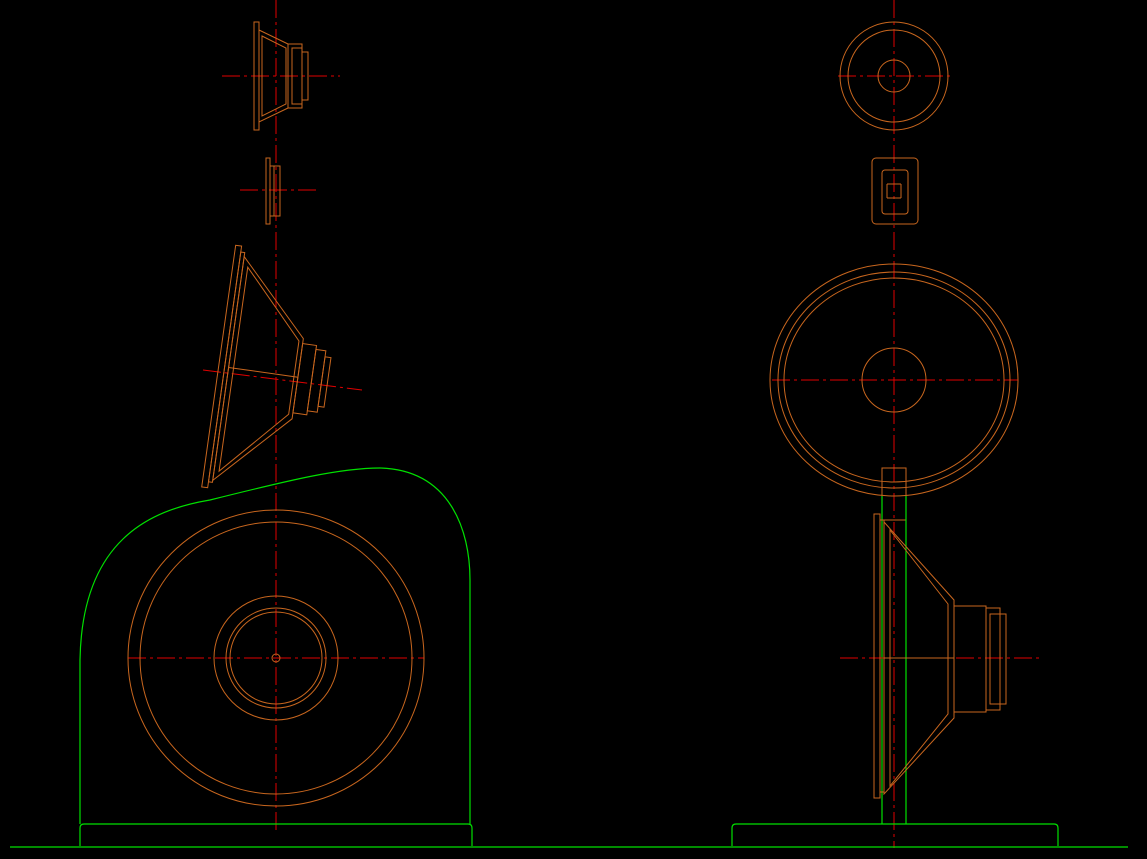 The height and width of the screenshot is (859, 1147). Describe the element at coordinates (895, 834) in the screenshot. I see `front-cabinet-base` at that location.